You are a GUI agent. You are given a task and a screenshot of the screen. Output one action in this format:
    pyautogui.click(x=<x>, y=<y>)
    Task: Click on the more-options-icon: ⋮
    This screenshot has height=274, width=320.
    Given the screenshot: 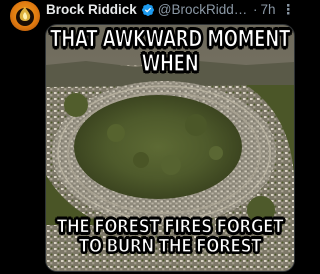 What is the action you would take?
    pyautogui.click(x=285, y=10)
    